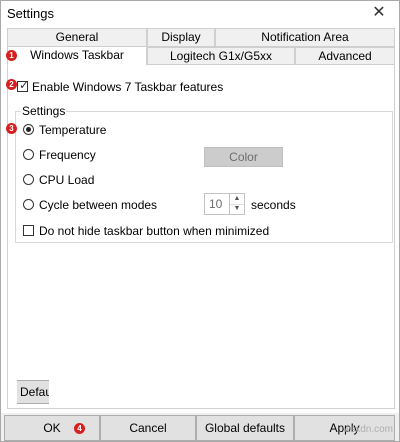 The height and width of the screenshot is (442, 400). I want to click on tab-advanced: Advanced, so click(345, 56).